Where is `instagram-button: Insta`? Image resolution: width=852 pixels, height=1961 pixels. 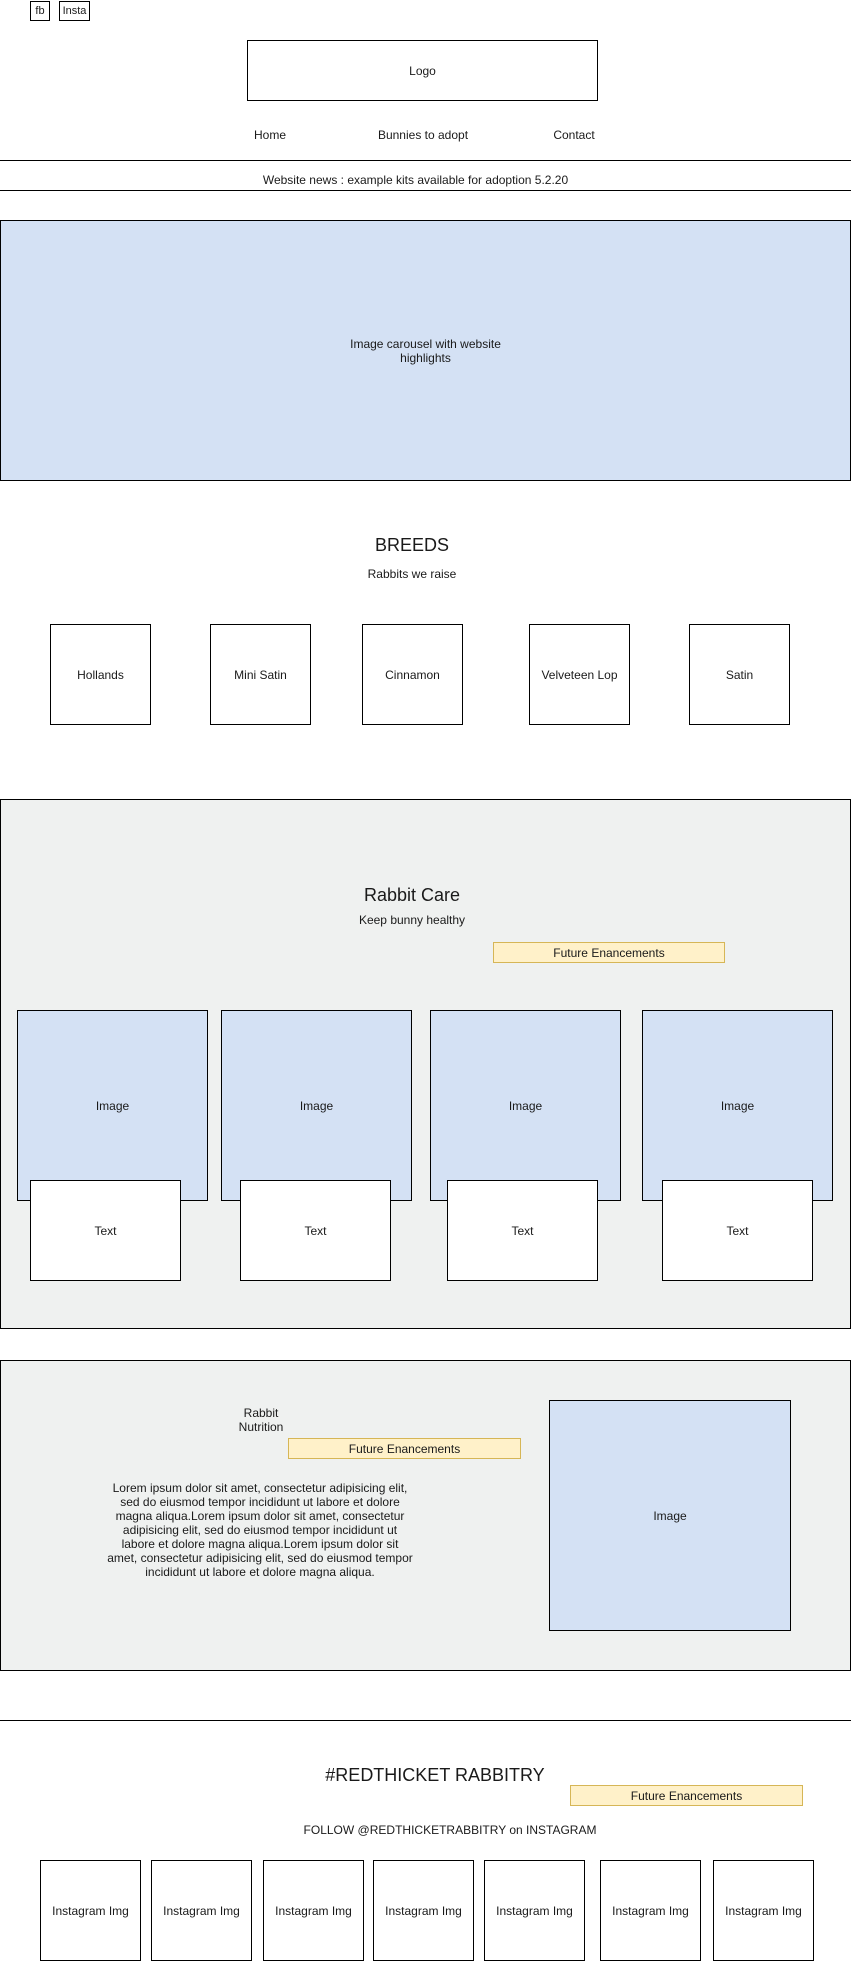 instagram-button: Insta is located at coordinates (74, 11).